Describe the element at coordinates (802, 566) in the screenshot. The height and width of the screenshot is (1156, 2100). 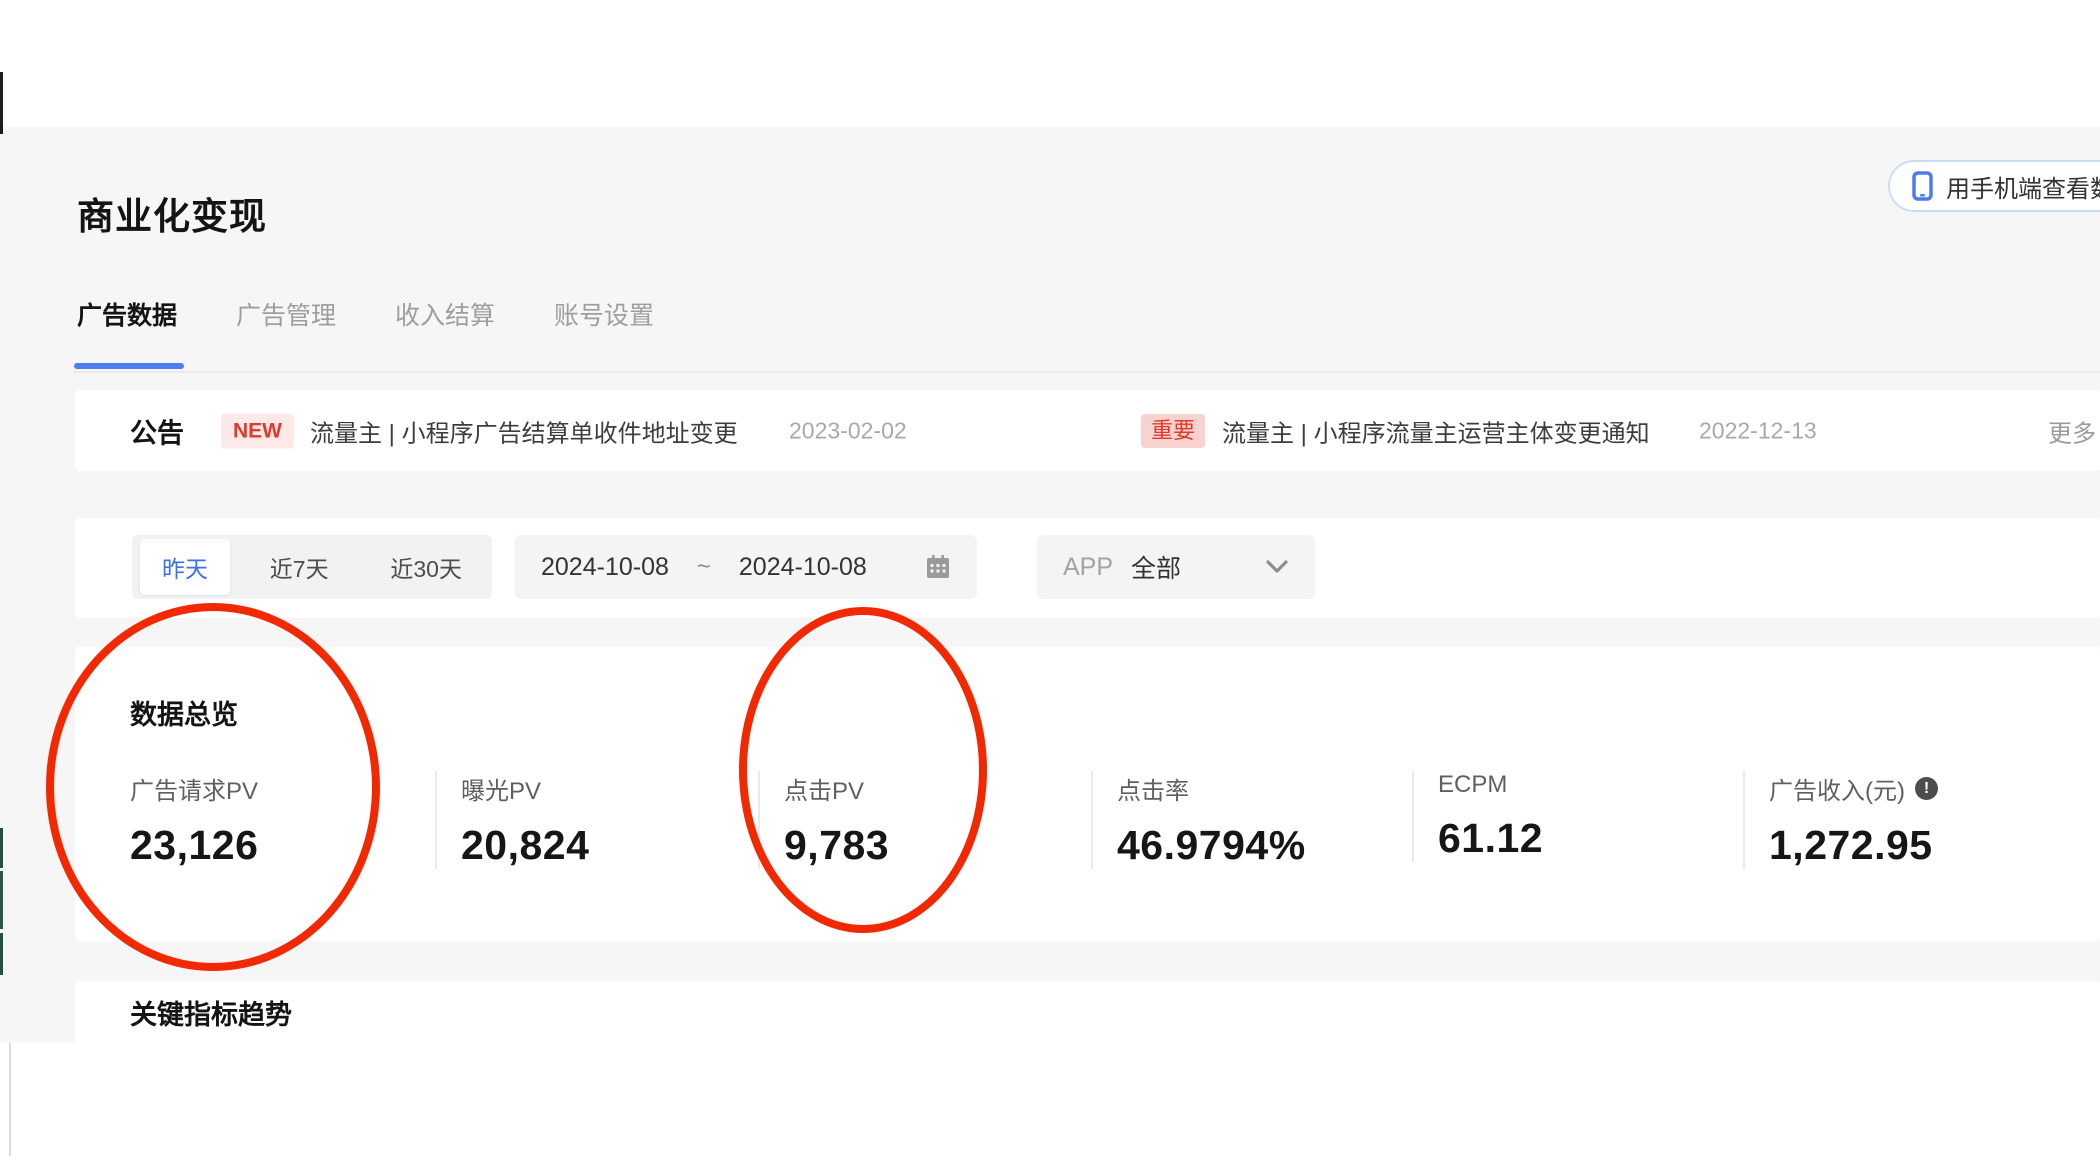
I see `date-range-end: 2024-10-08` at that location.